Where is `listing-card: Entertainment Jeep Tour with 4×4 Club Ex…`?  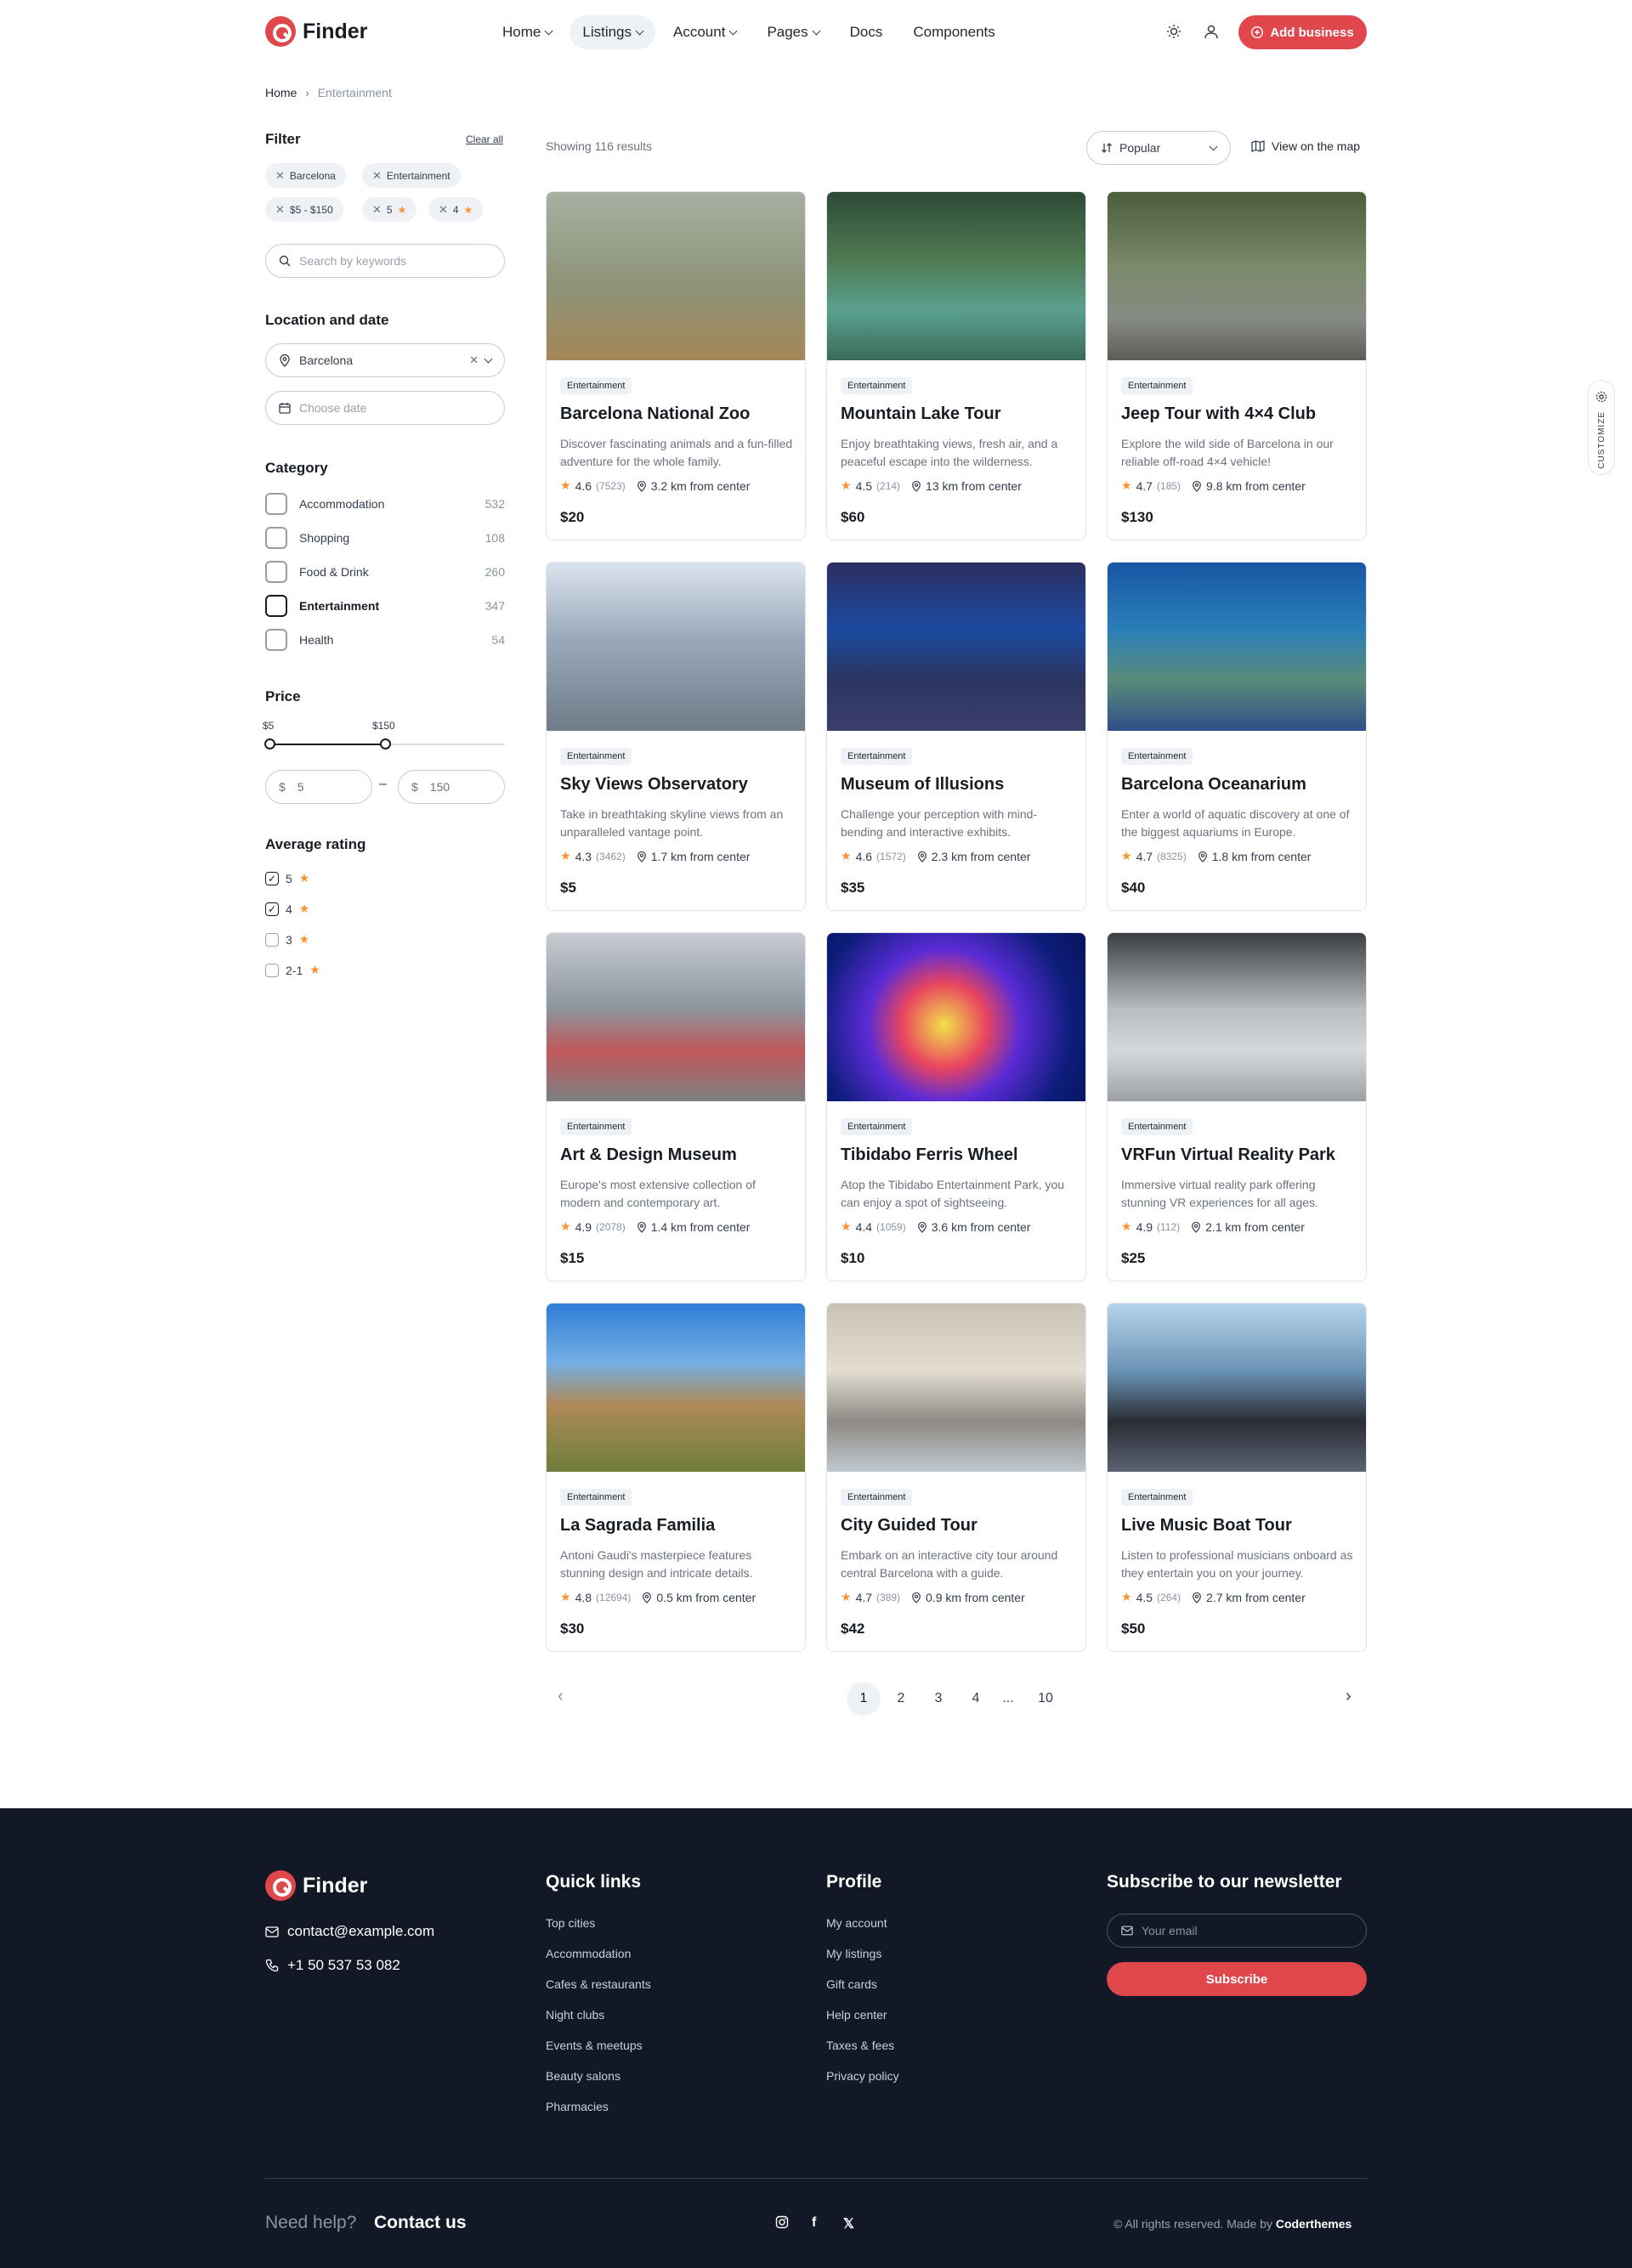 listing-card: Entertainment Jeep Tour with 4×4 Club Ex… is located at coordinates (1237, 365).